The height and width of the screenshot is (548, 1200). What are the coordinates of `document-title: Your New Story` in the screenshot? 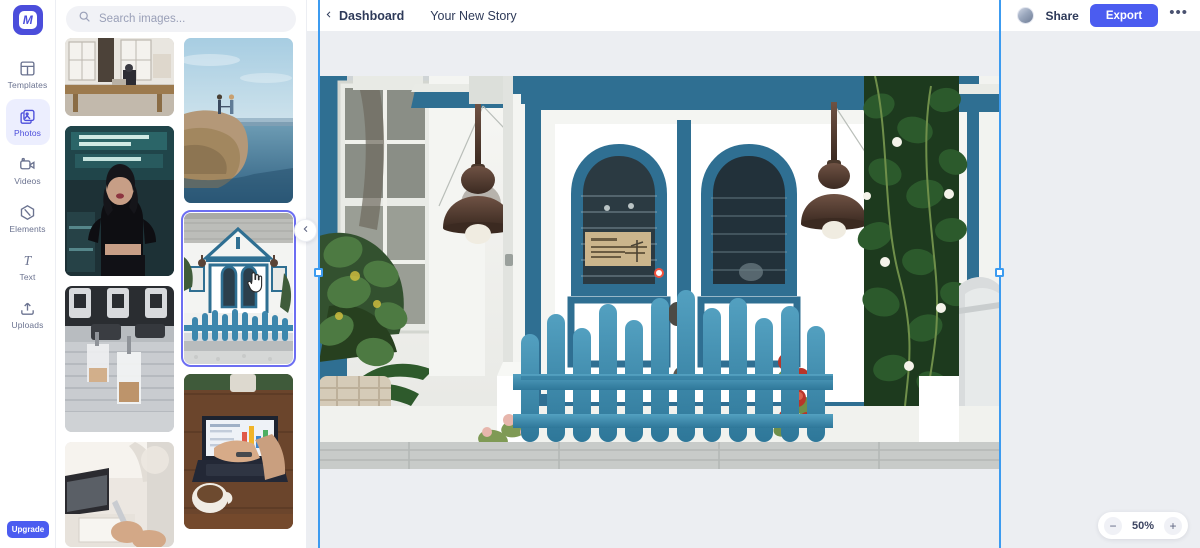 It's located at (473, 16).